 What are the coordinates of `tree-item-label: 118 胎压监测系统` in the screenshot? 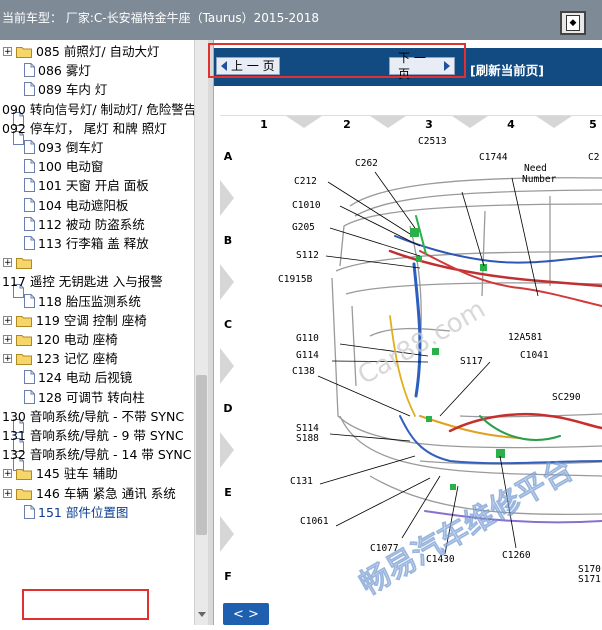 It's located at (89, 301).